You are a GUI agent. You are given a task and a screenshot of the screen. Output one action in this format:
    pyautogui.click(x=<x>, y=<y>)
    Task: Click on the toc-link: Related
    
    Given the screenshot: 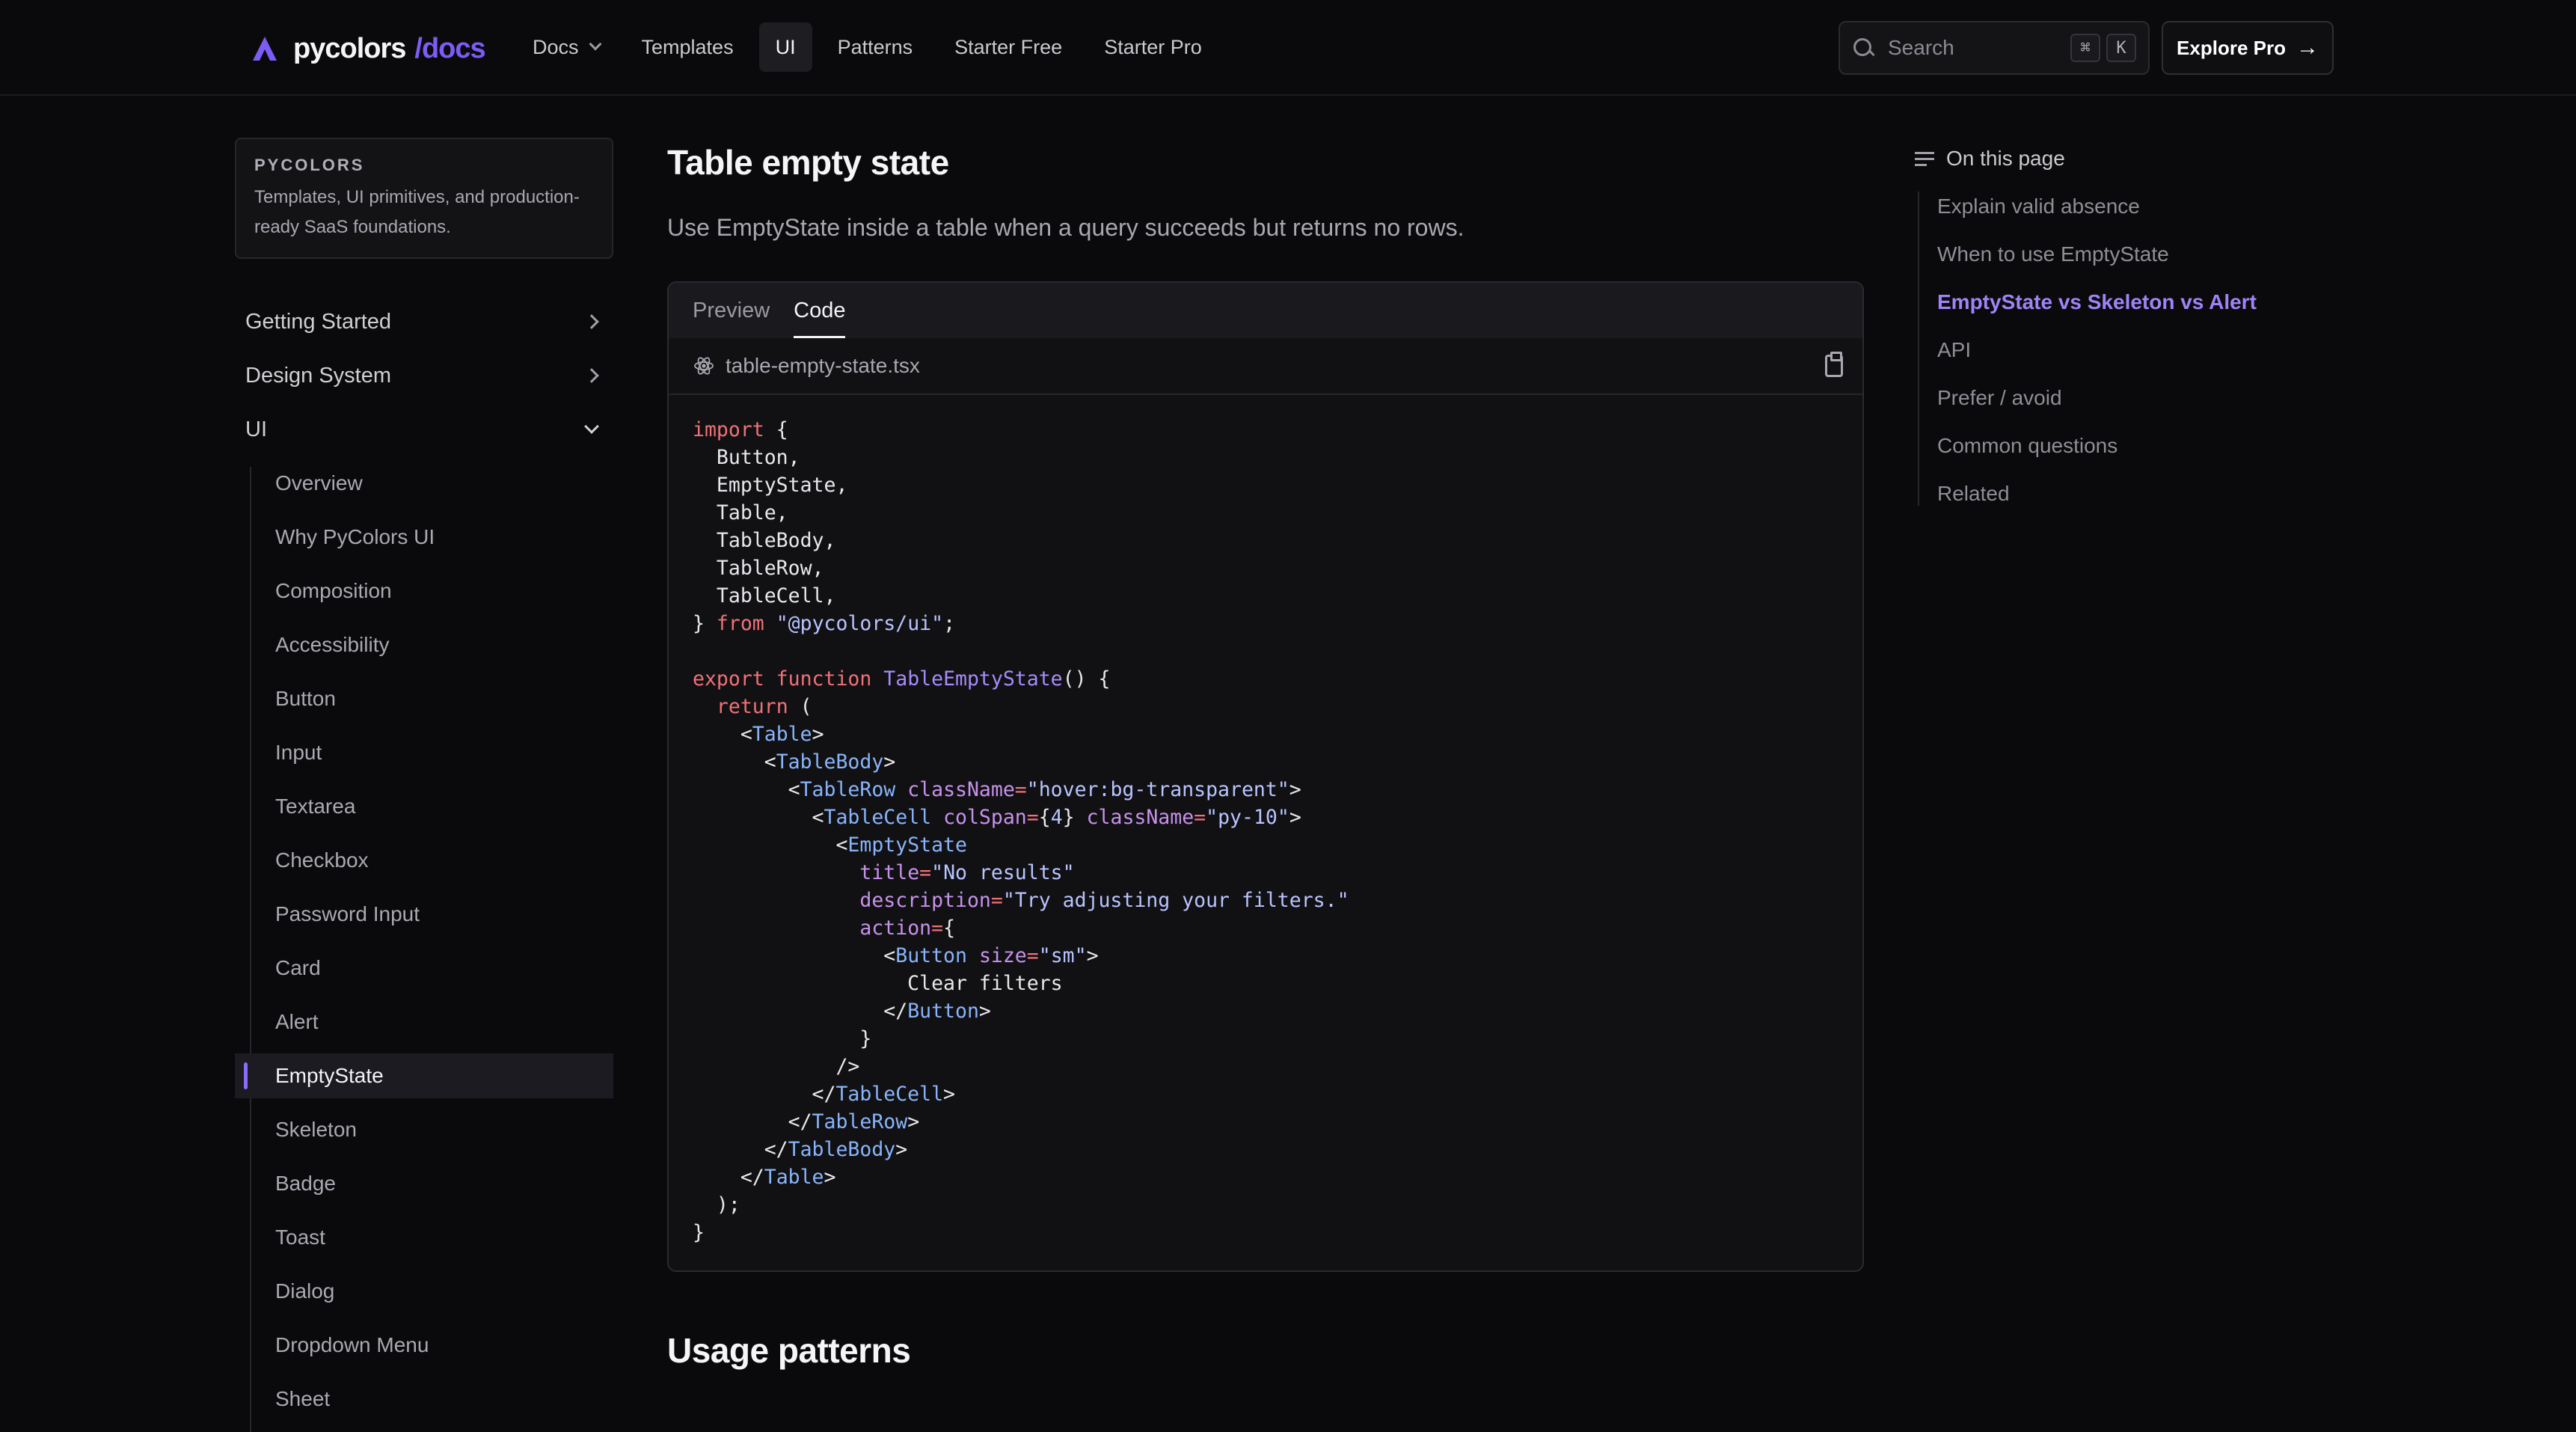 What is the action you would take?
    pyautogui.click(x=1973, y=494)
    